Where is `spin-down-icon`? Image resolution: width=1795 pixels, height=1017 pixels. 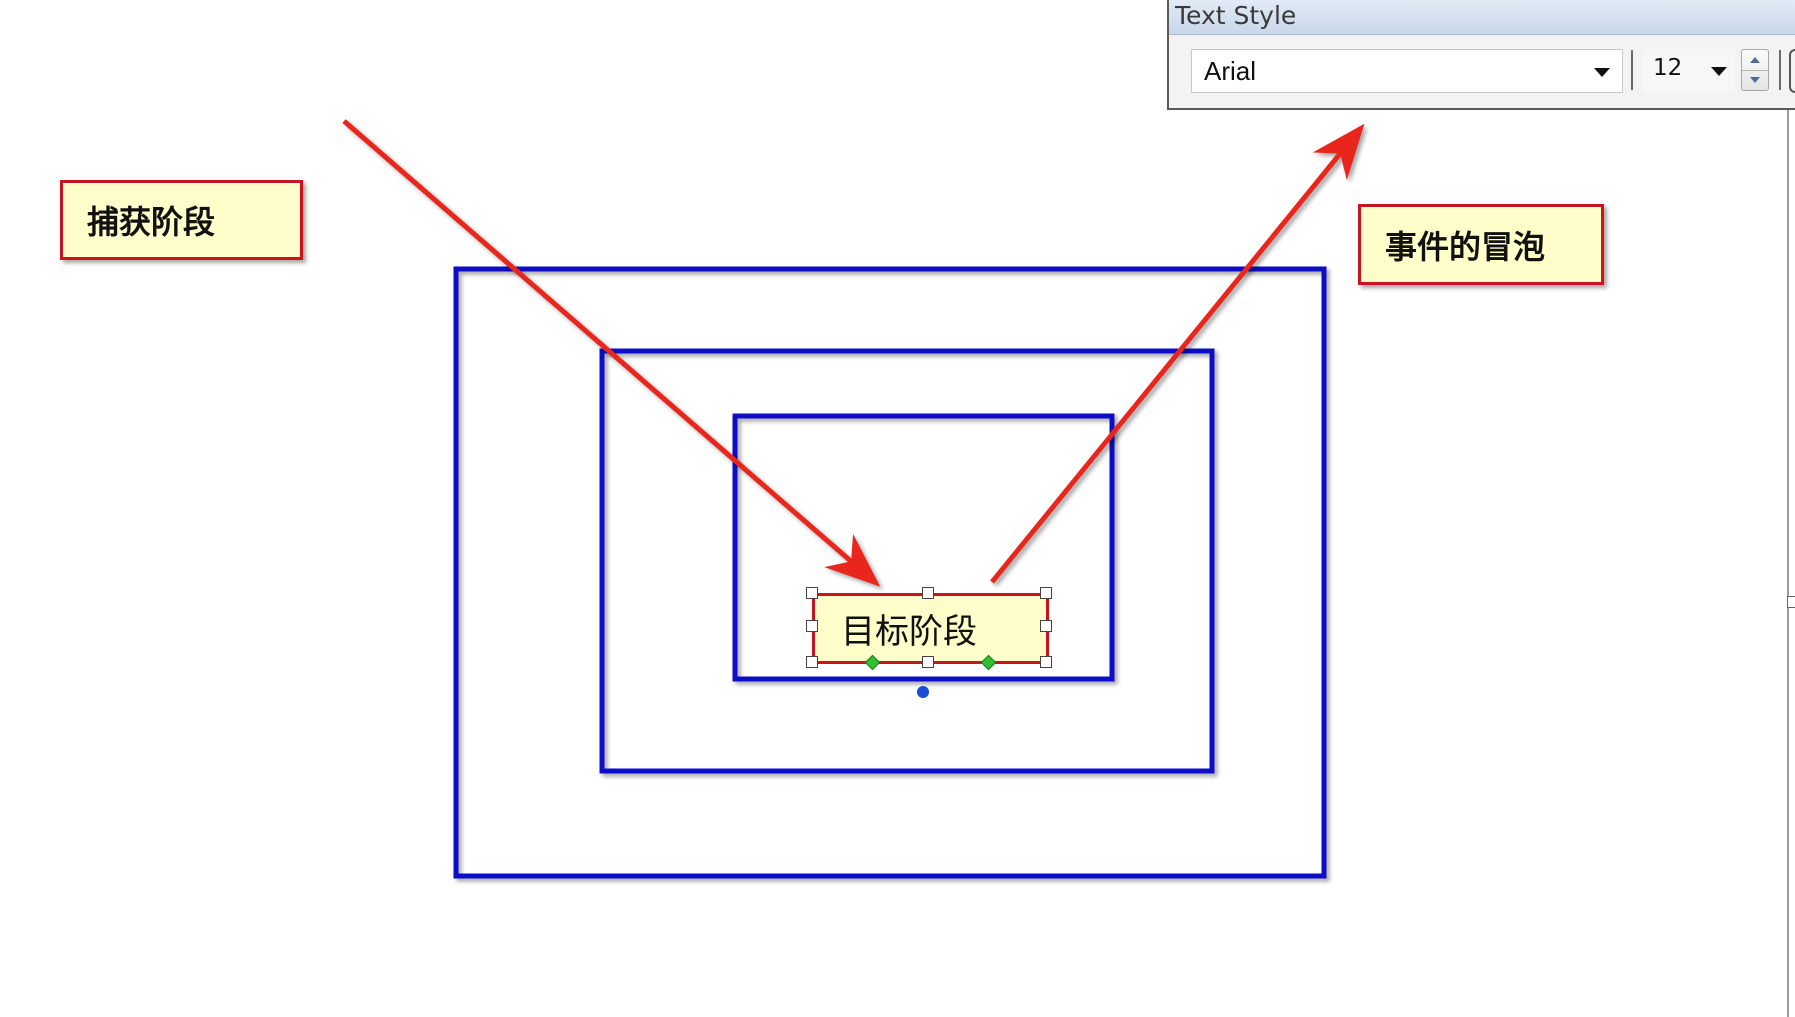
spin-down-icon is located at coordinates (1755, 80).